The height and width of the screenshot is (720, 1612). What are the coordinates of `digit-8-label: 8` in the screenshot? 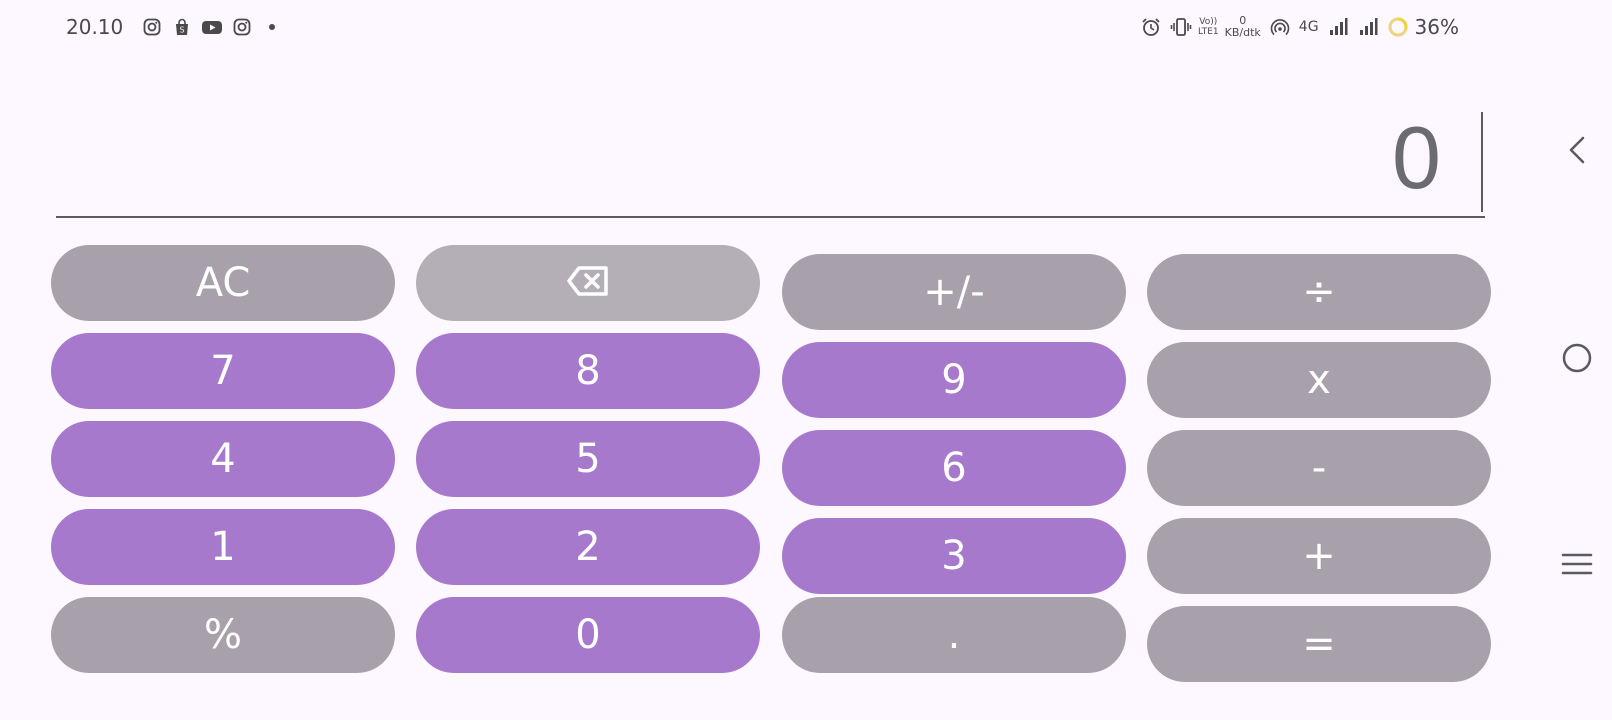 It's located at (588, 371).